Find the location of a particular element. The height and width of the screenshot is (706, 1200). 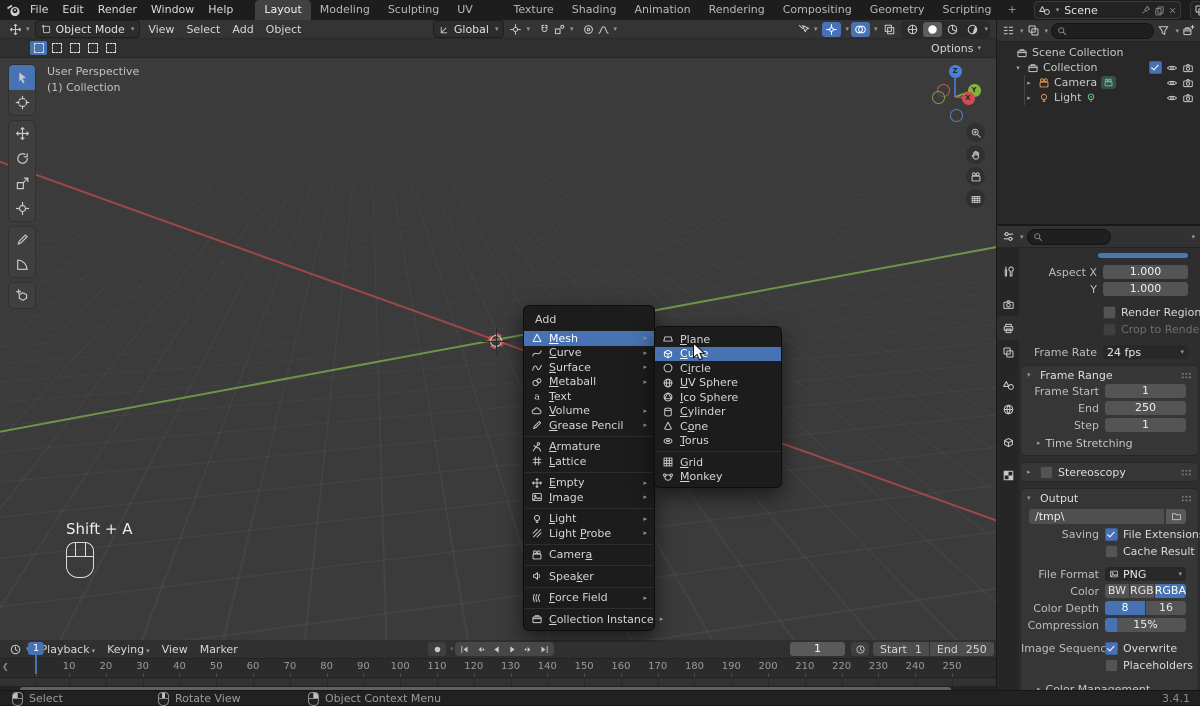

output-path-field: /tmp\ is located at coordinates (1096, 516).